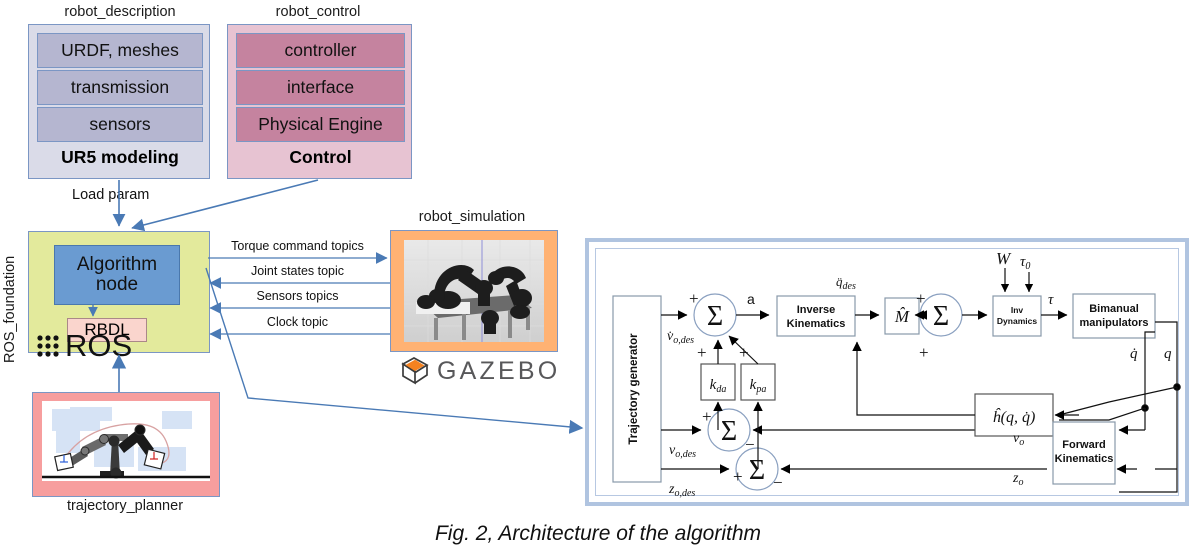 This screenshot has width=1196, height=560. I want to click on block-label-inv-dynamics-line2: Dynamics, so click(1017, 321).